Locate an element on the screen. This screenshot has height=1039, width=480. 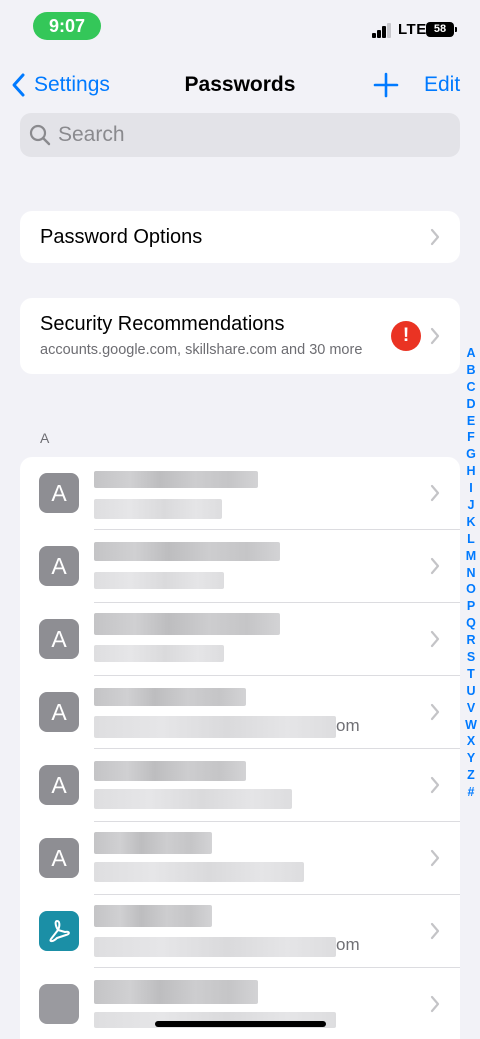
search-bar is located at coordinates (240, 135).